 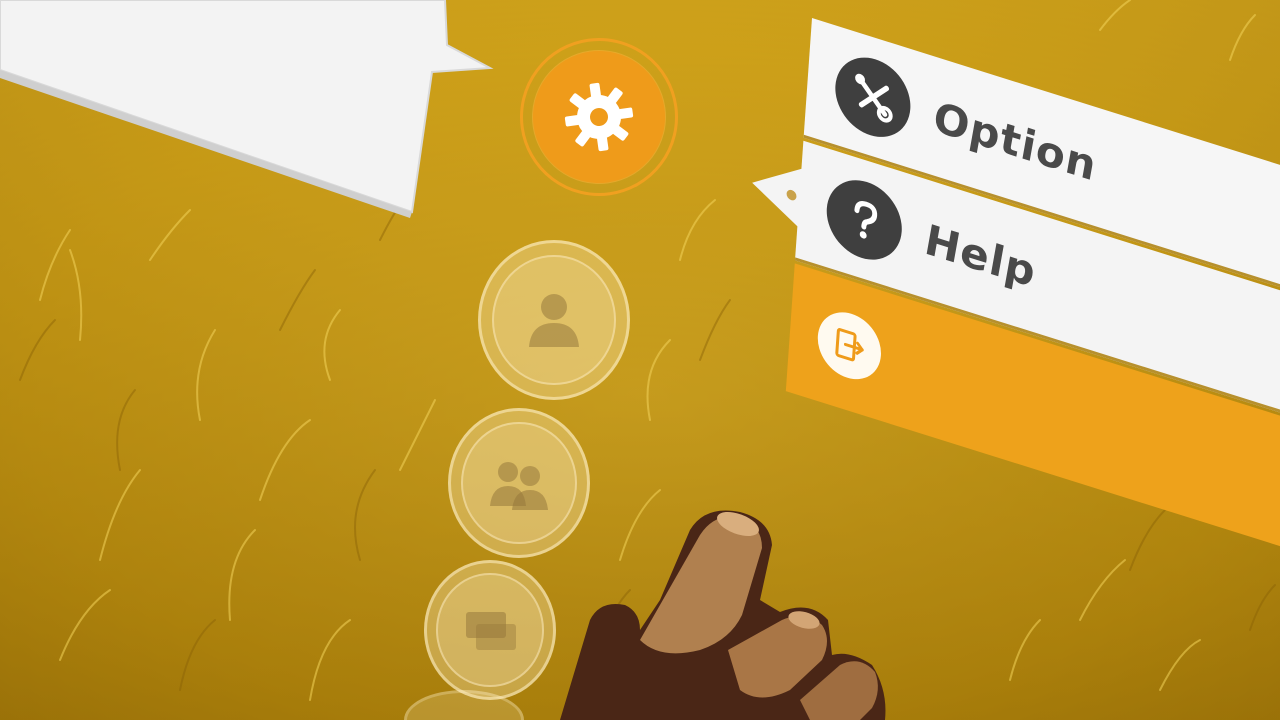 I want to click on question-icon, so click(x=866, y=219).